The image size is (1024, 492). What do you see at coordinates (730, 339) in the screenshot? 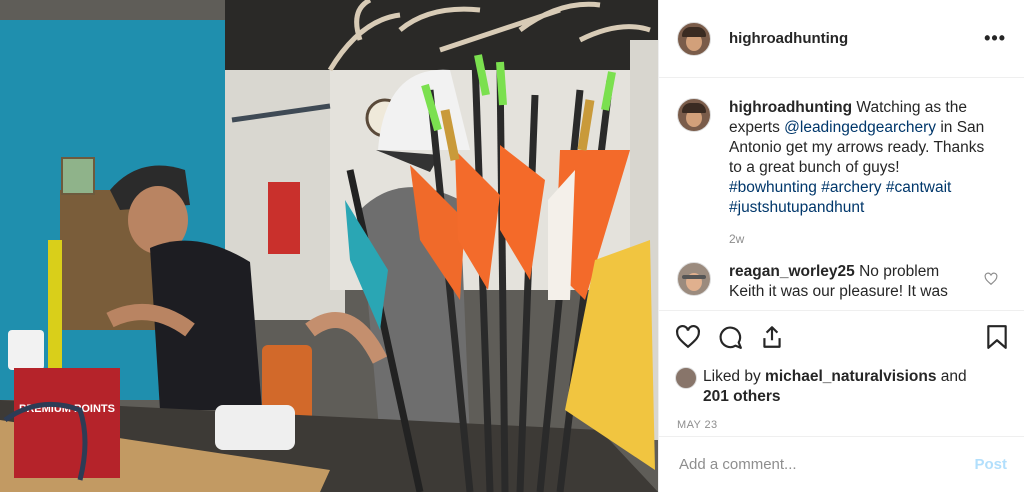
I see `comment-icon` at bounding box center [730, 339].